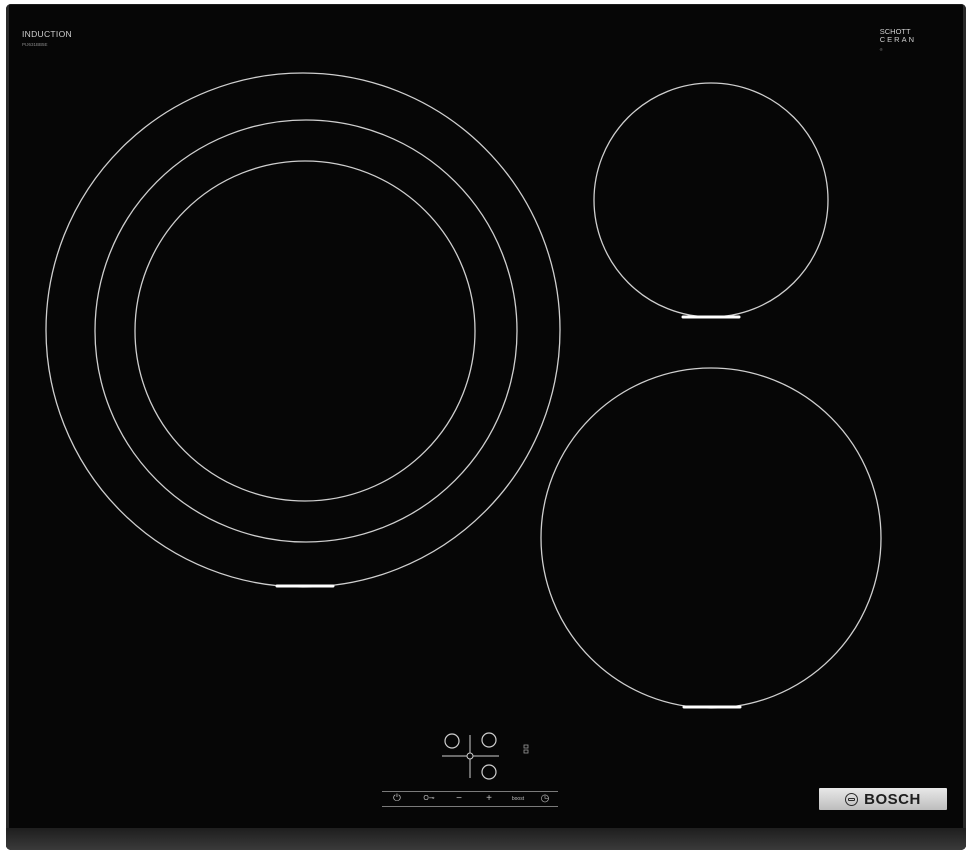 The height and width of the screenshot is (857, 972). Describe the element at coordinates (545, 799) in the screenshot. I see `timer-button: ◷` at that location.